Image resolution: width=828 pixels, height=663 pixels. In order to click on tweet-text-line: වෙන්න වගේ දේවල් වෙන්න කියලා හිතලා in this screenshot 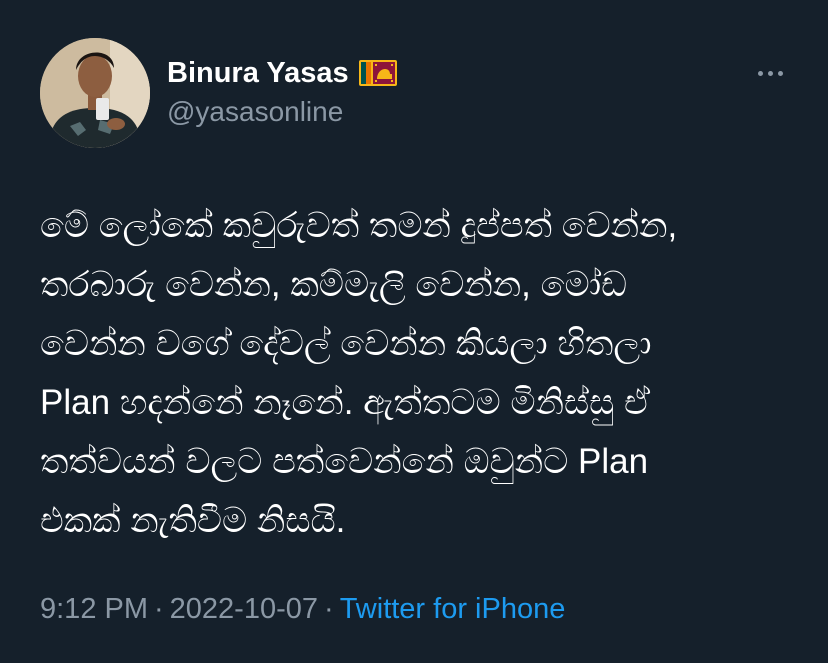, I will do `click(346, 343)`.